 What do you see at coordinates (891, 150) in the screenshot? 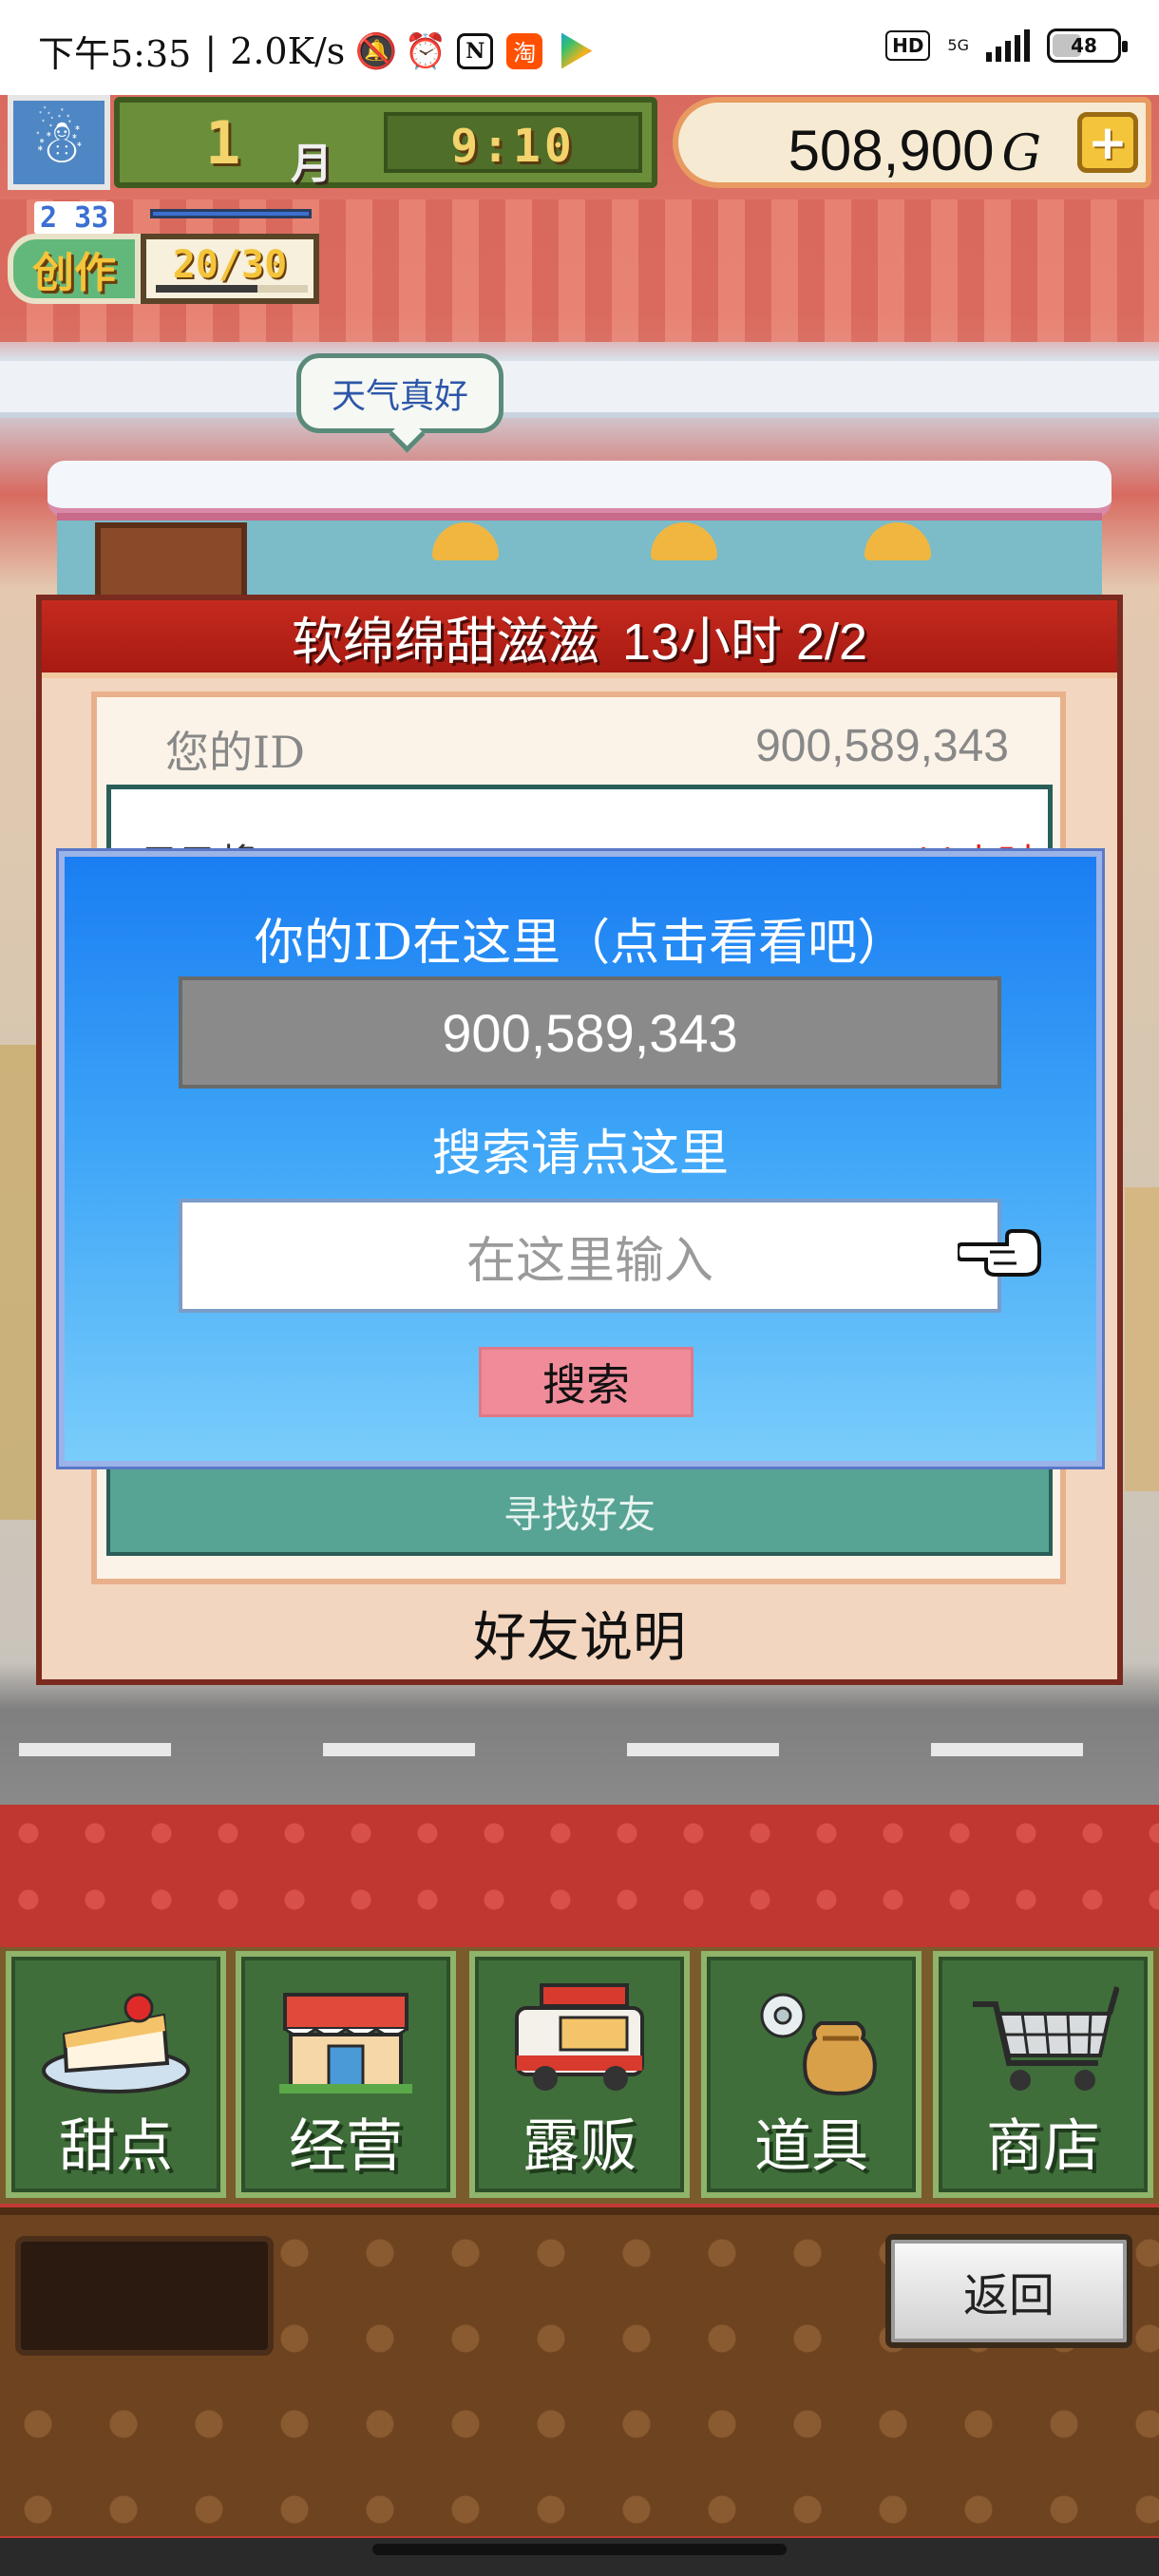
I see `money-amount: 508,900` at bounding box center [891, 150].